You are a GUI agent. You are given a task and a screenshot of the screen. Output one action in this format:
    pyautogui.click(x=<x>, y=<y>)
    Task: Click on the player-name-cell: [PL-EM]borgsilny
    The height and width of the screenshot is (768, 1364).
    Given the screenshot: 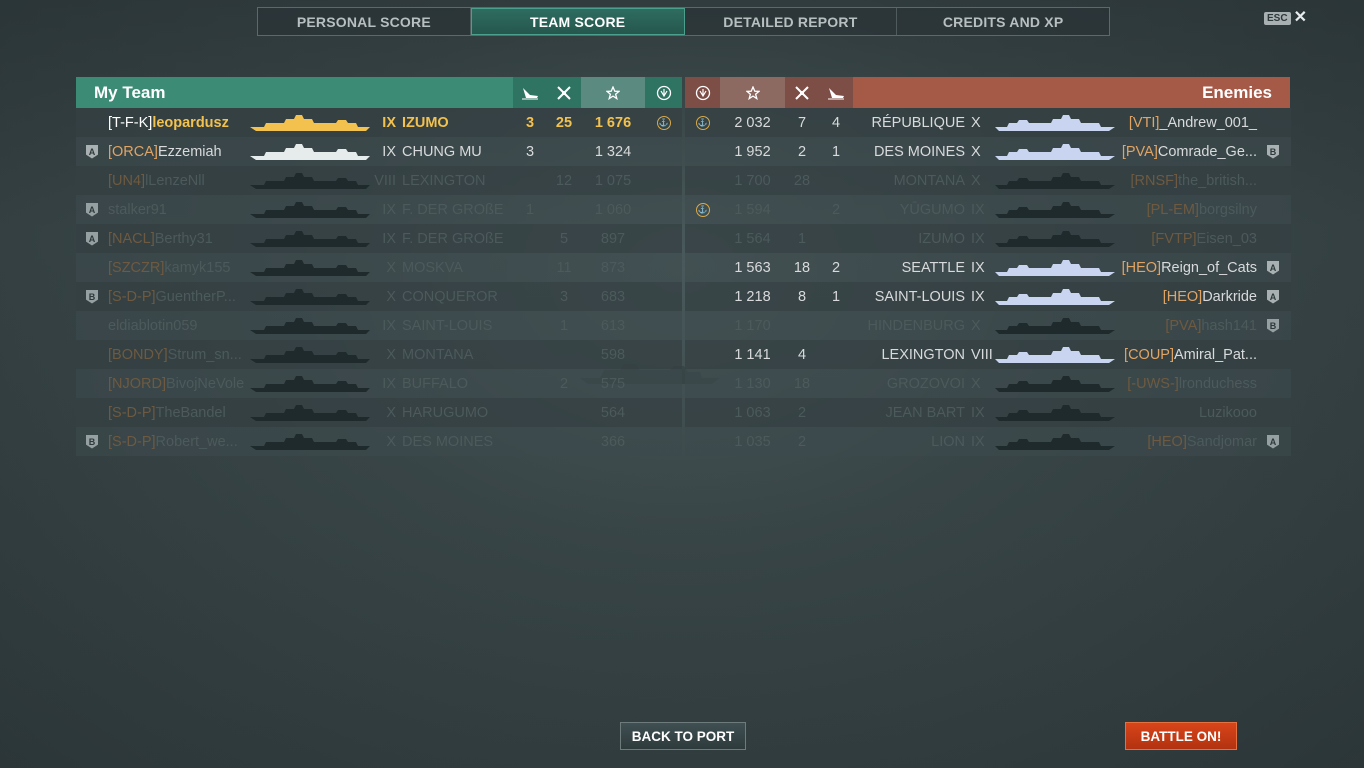 What is the action you would take?
    pyautogui.click(x=1189, y=210)
    